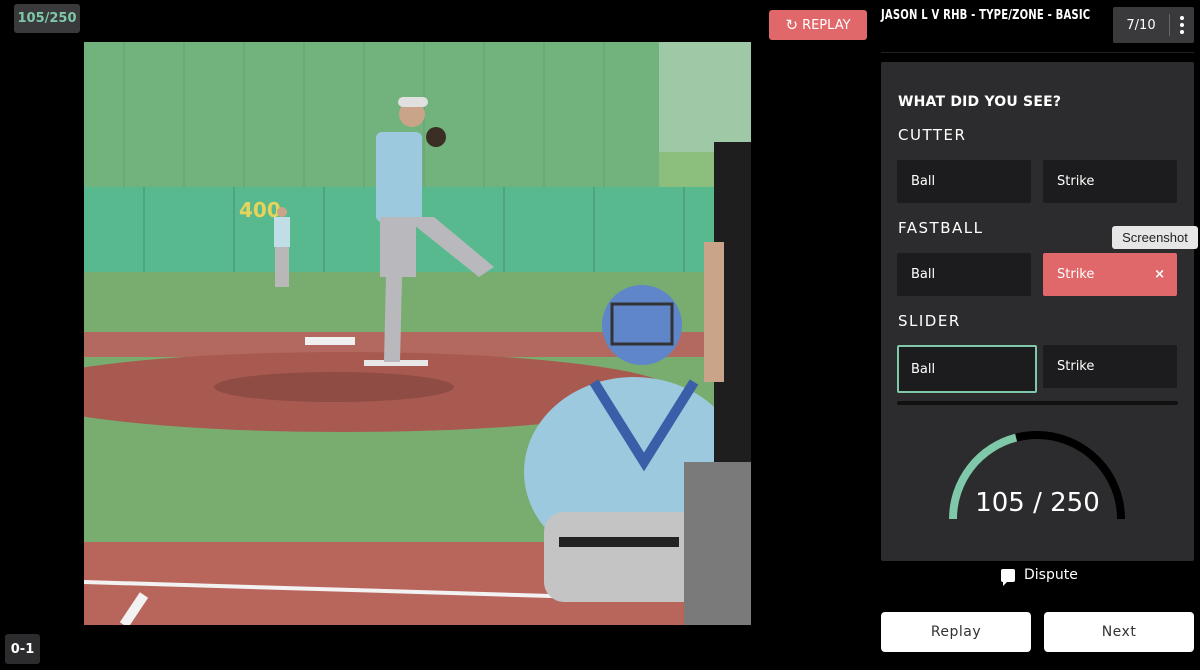 This screenshot has height=670, width=1200. Describe the element at coordinates (1110, 366) in the screenshot. I see `slider-strike-button: Strike` at that location.